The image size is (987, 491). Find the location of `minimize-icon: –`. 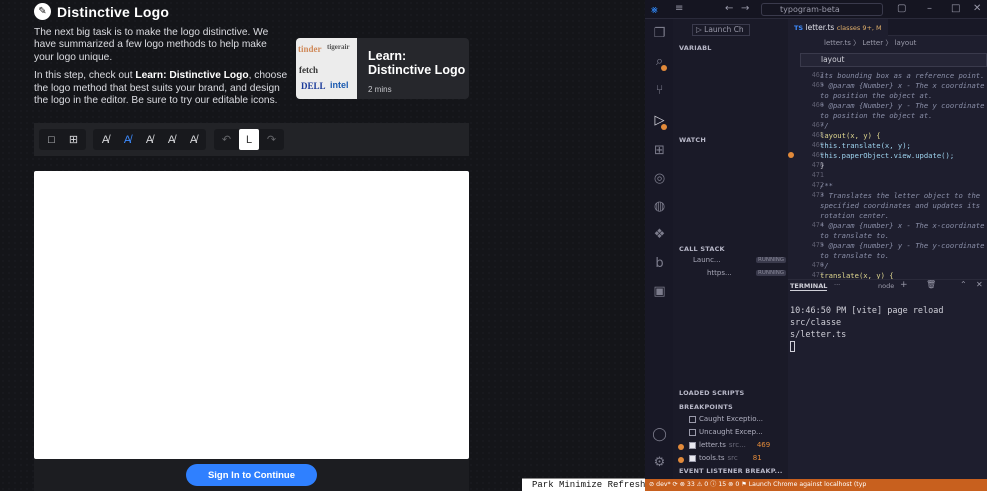

minimize-icon: – is located at coordinates (929, 8).